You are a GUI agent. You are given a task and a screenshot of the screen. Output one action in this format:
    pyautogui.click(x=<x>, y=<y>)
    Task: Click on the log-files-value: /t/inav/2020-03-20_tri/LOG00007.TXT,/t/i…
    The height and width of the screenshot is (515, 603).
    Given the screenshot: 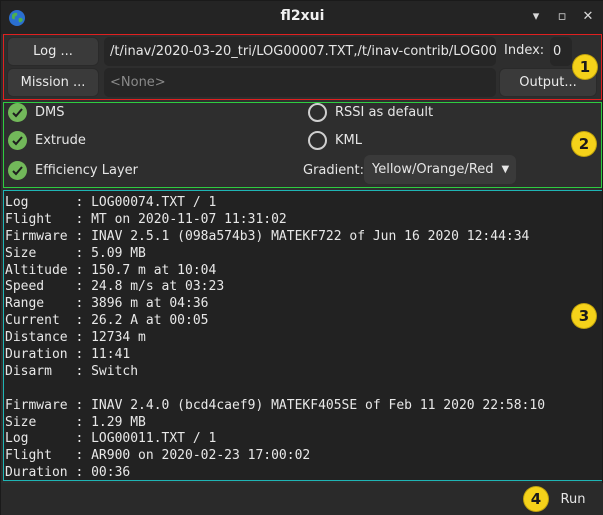 What is the action you would take?
    pyautogui.click(x=303, y=51)
    